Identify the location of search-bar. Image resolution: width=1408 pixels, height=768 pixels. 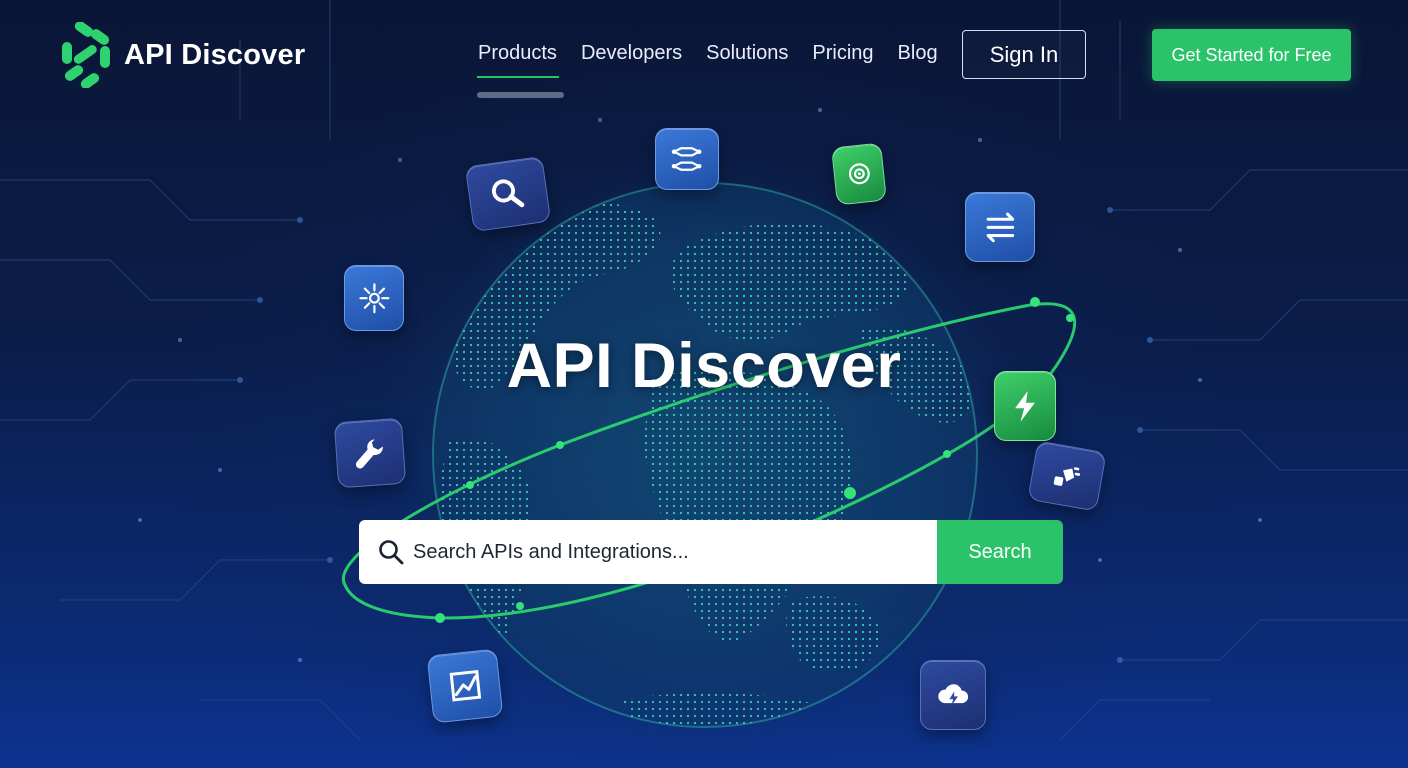
(648, 552).